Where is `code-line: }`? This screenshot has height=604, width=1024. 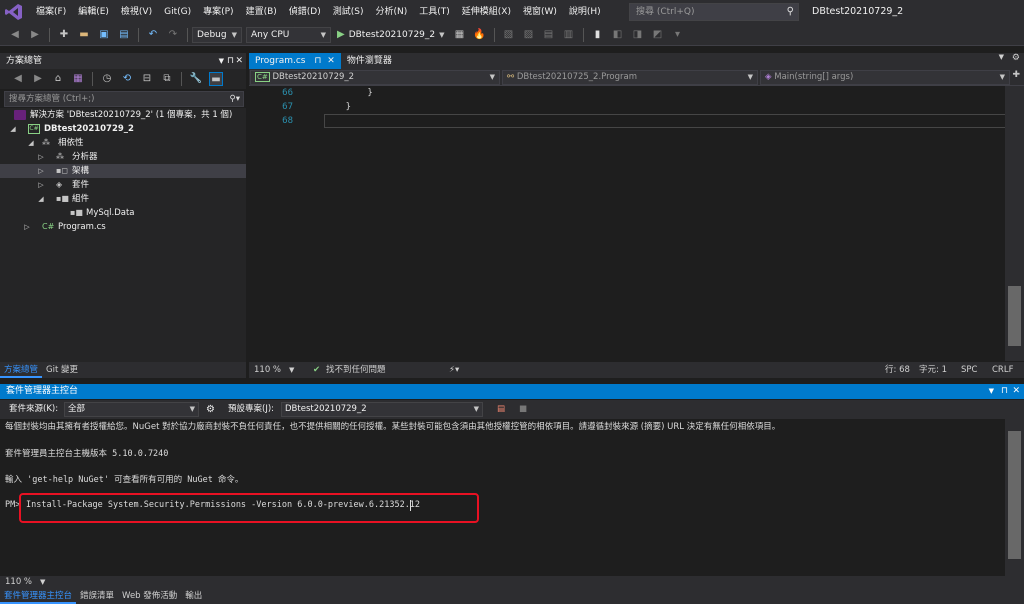
code-line: } is located at coordinates (348, 93).